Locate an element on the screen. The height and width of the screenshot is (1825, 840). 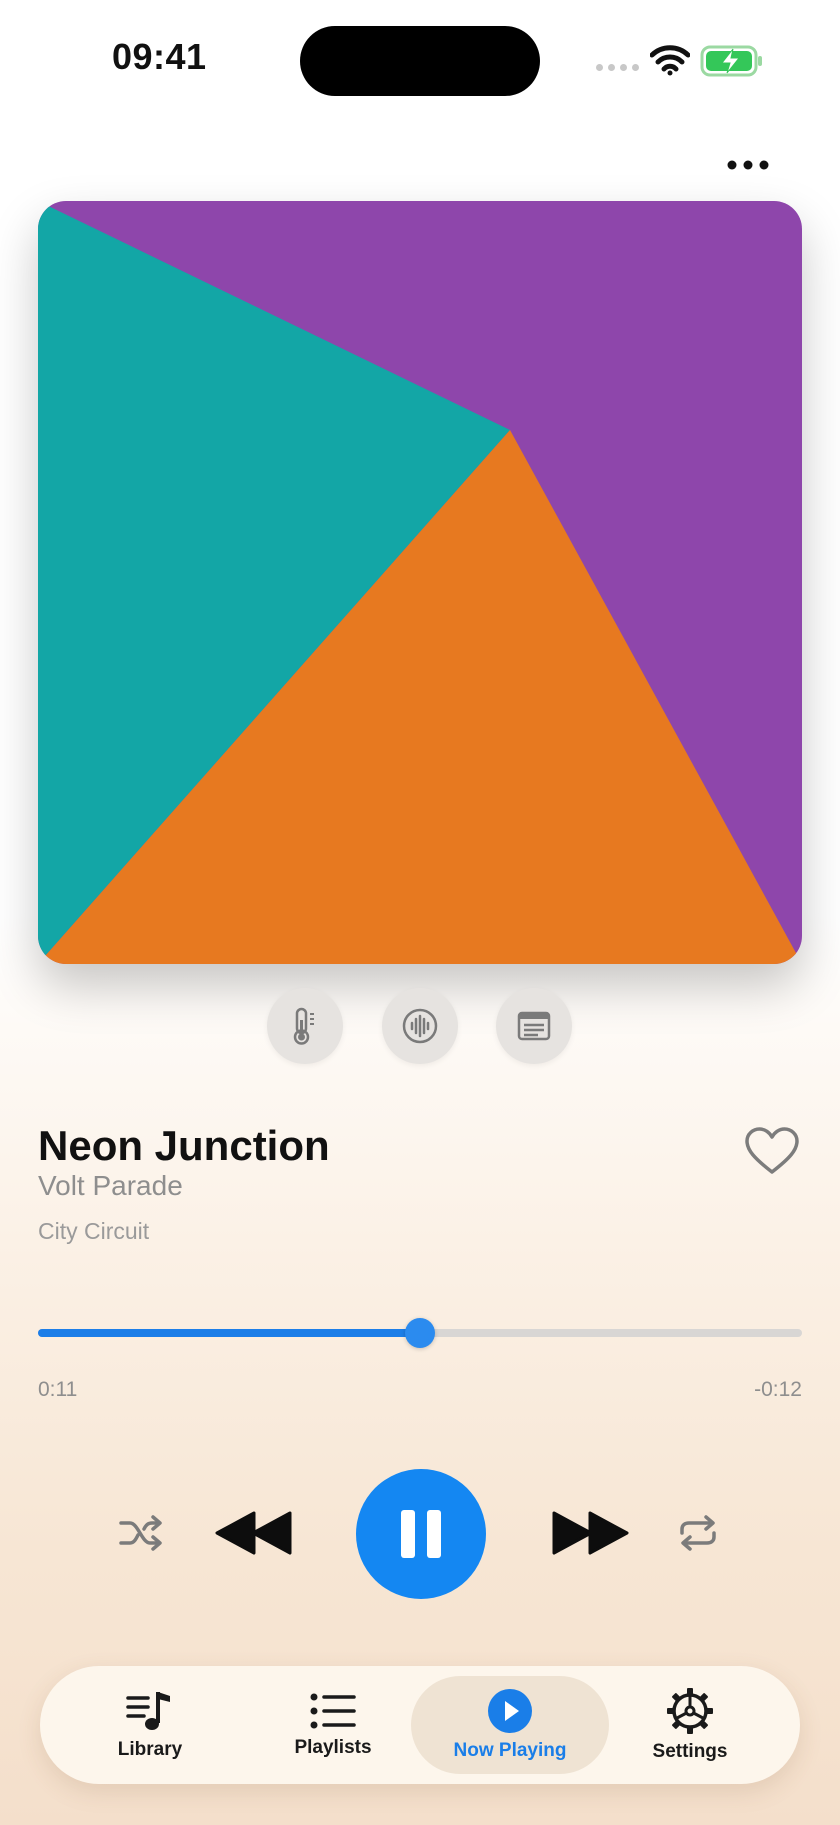
shuffle-button is located at coordinates (142, 1535).